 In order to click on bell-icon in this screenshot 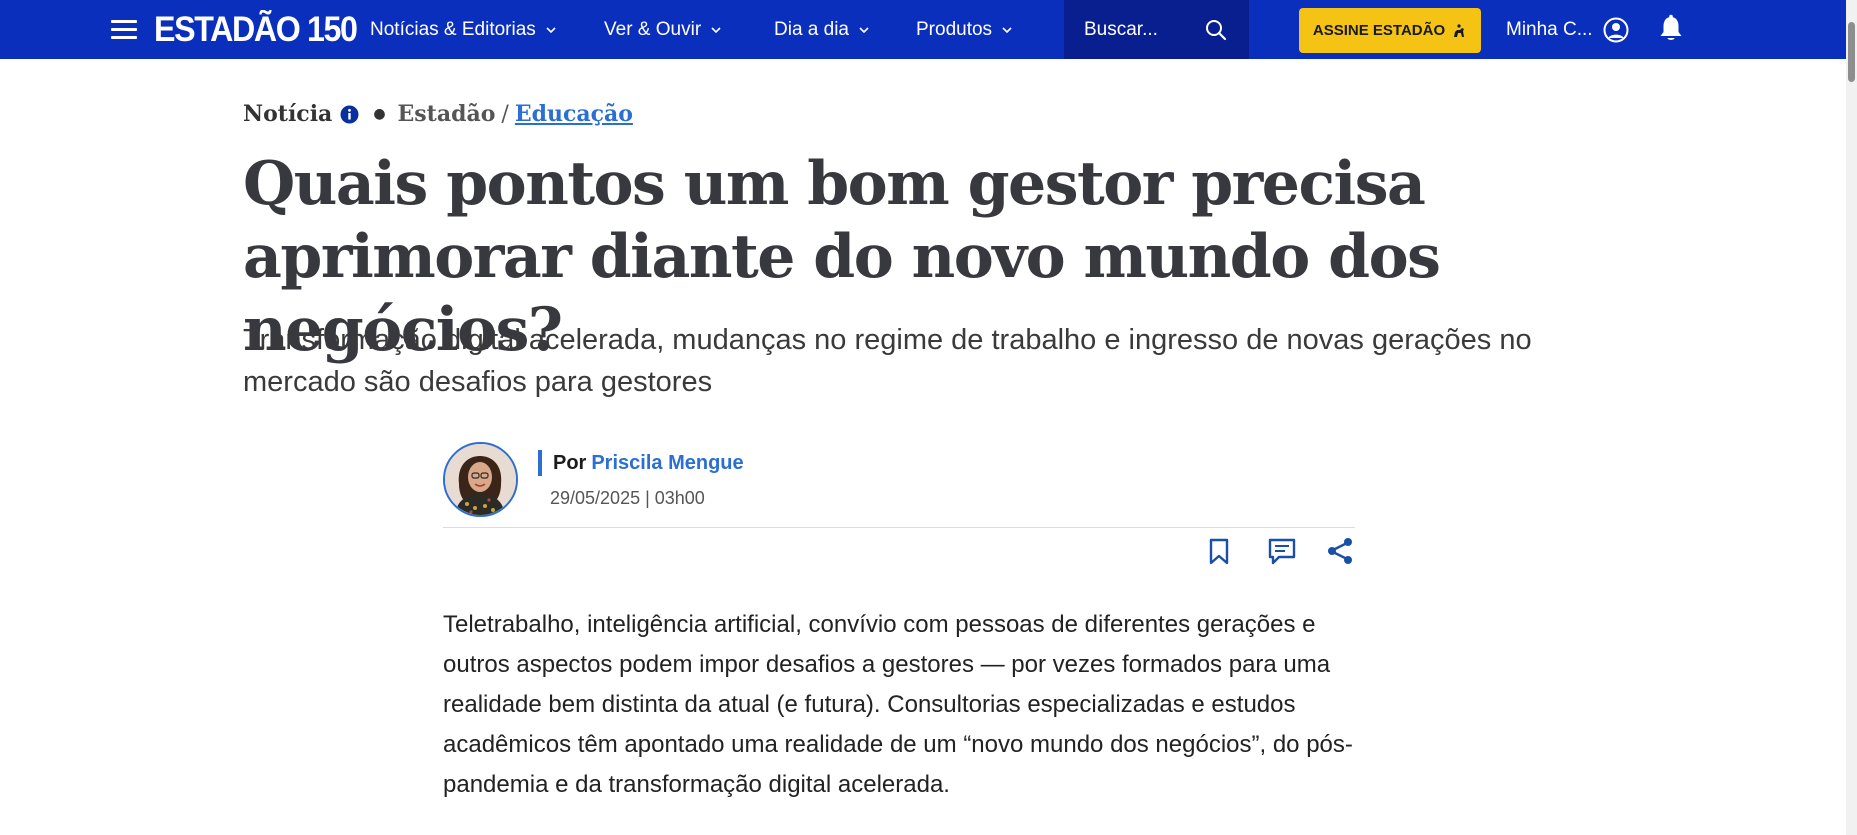, I will do `click(1671, 29)`.